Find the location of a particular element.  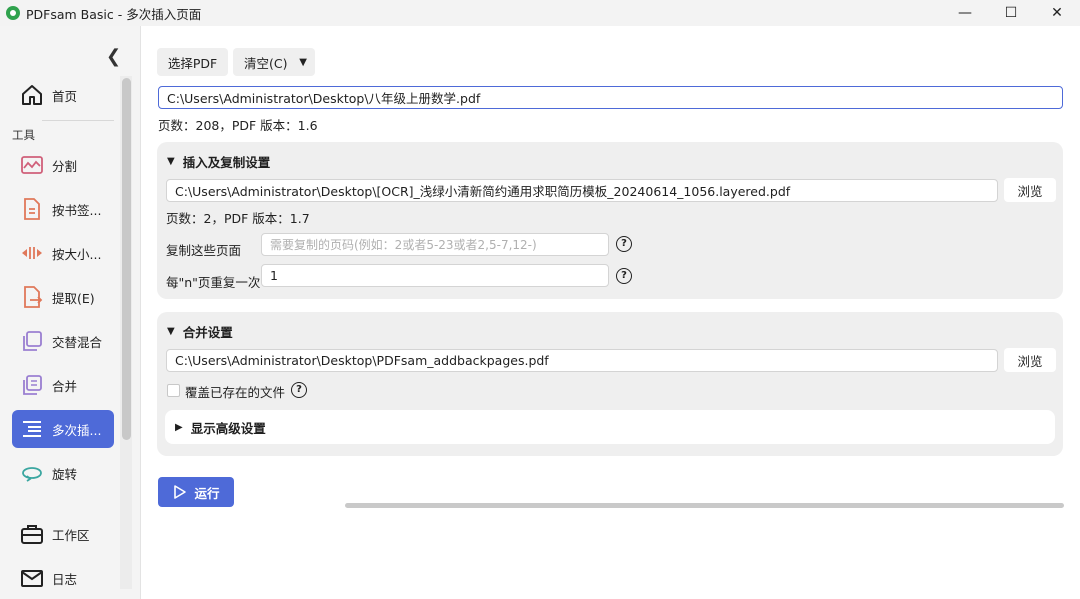

alternate-mix-icon is located at coordinates (32, 341).